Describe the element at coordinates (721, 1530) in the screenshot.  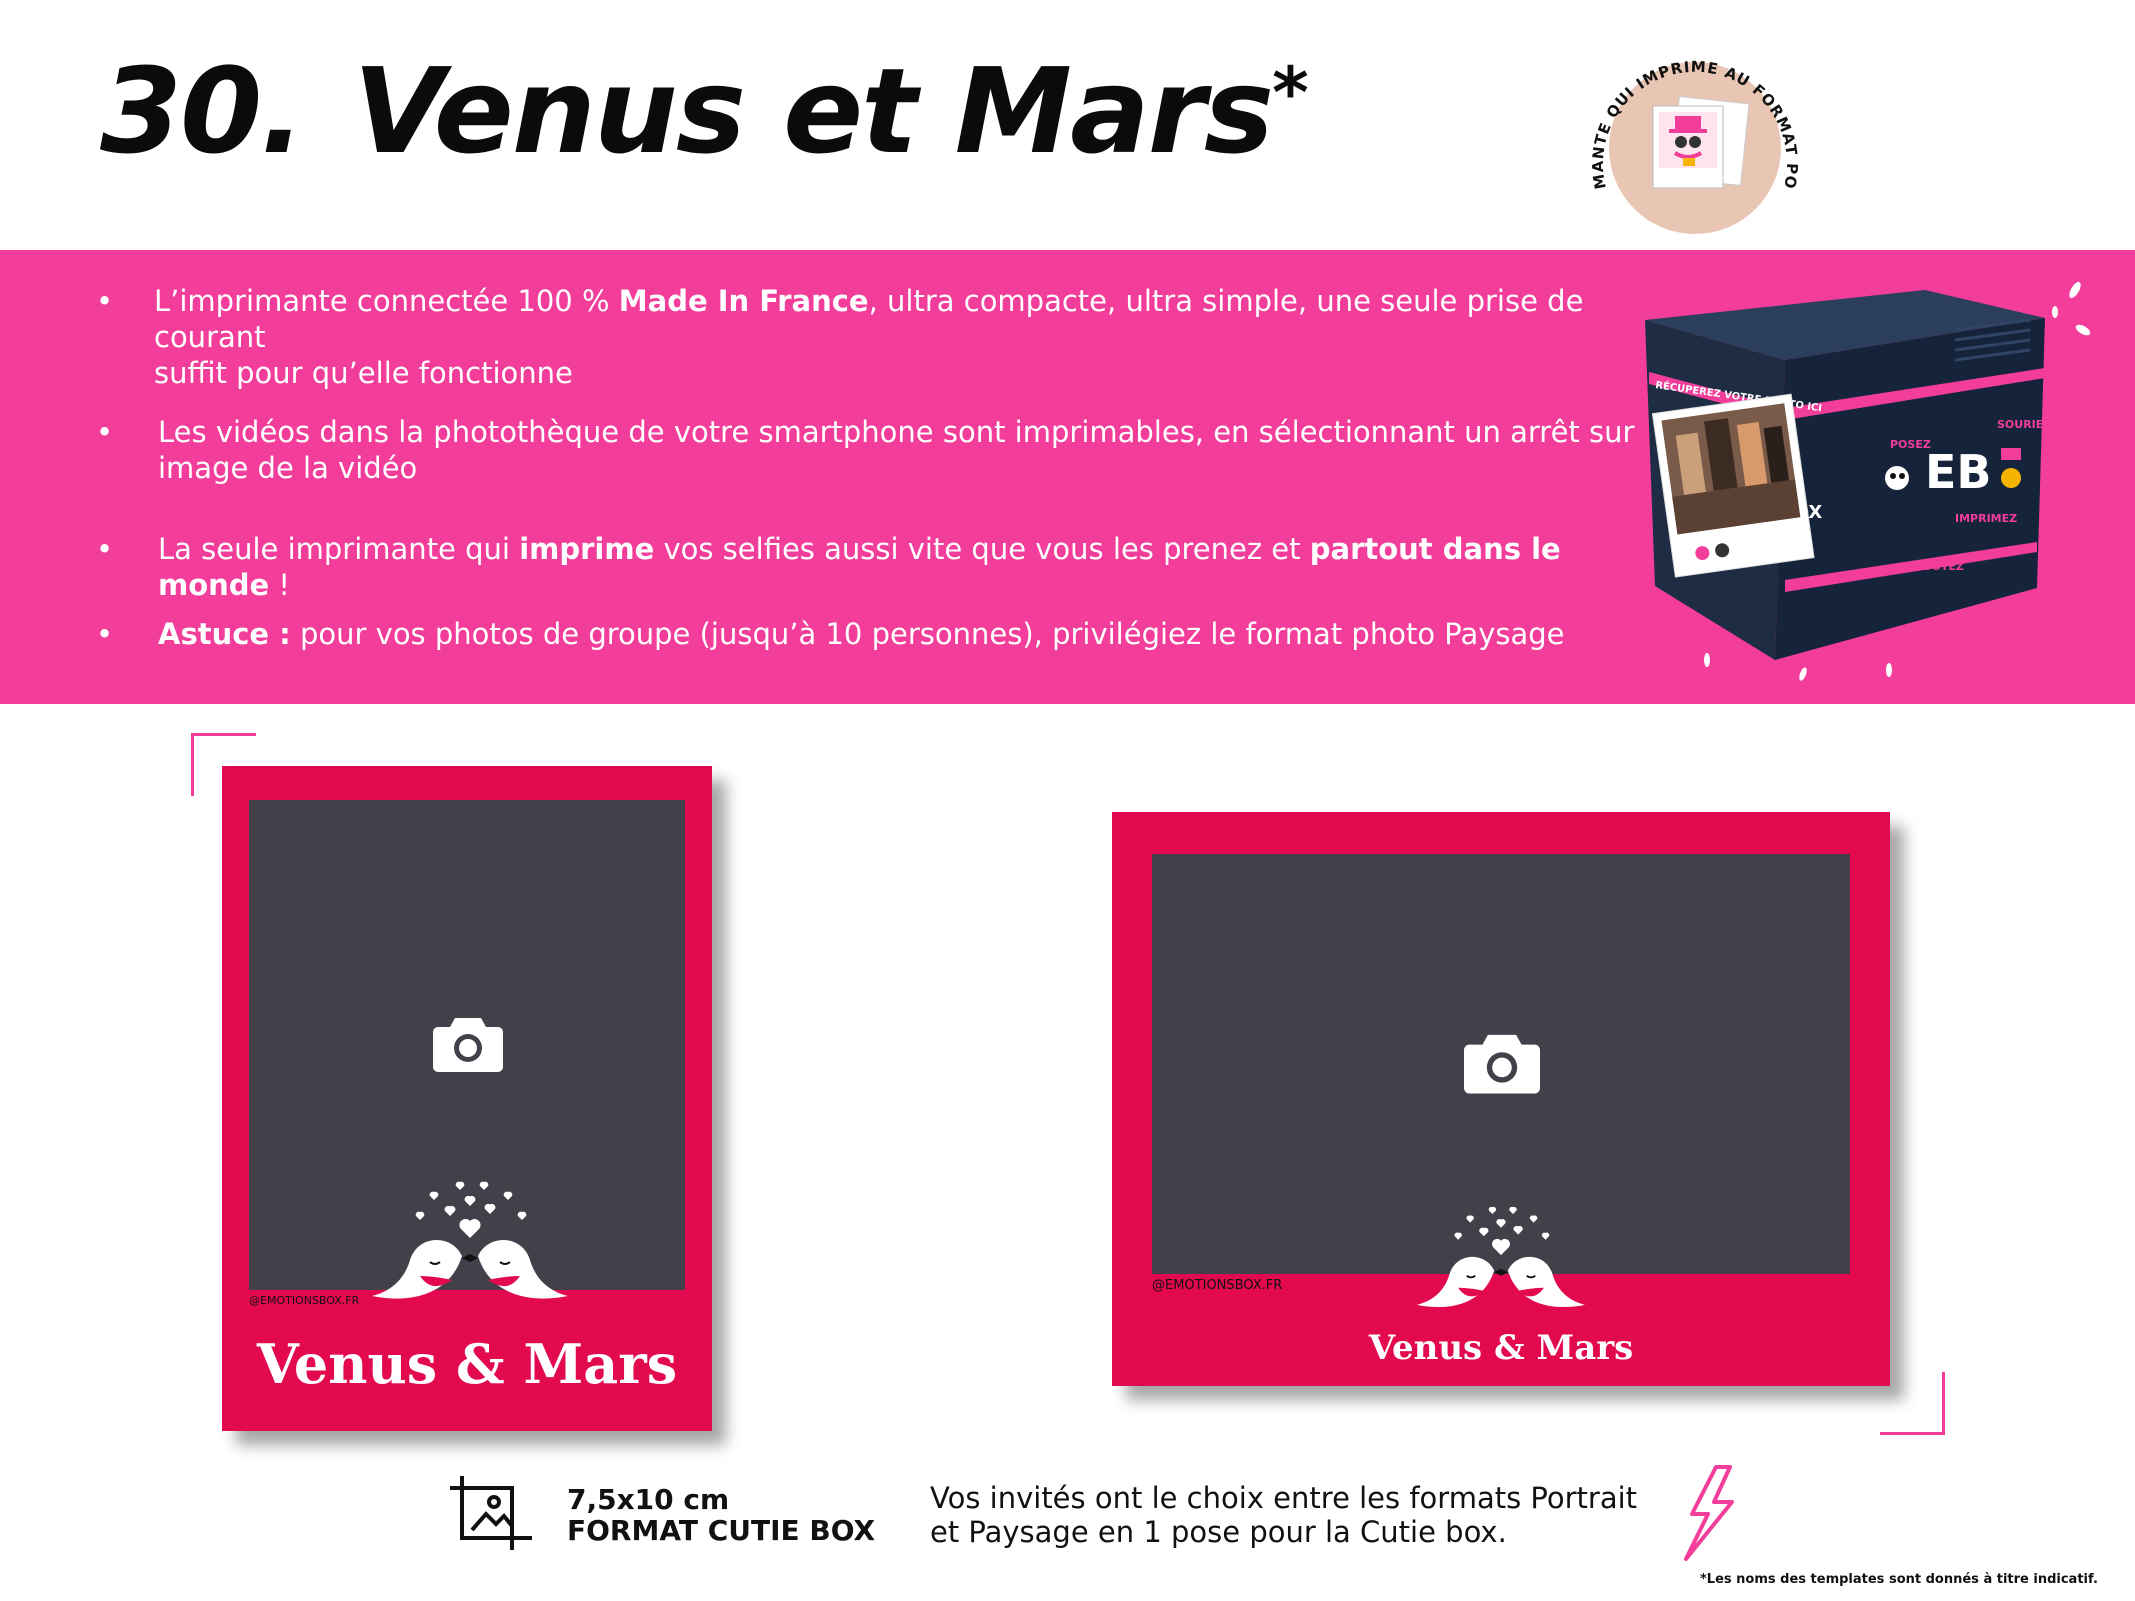
I see `format-name: FORMAT CUTIE BOX` at that location.